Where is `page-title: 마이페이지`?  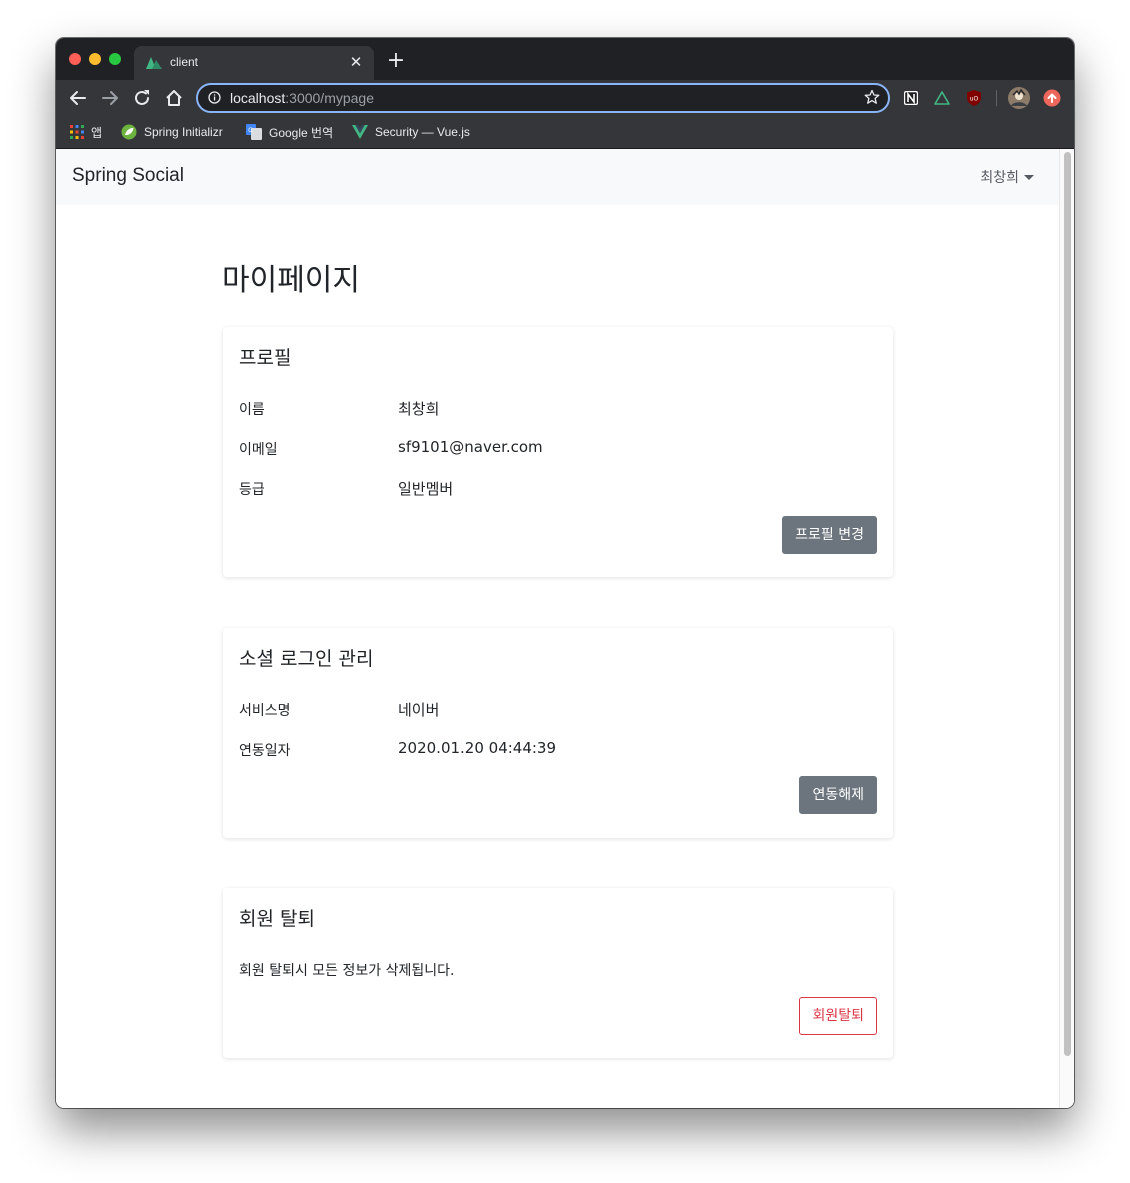
page-title: 마이페이지 is located at coordinates (291, 280).